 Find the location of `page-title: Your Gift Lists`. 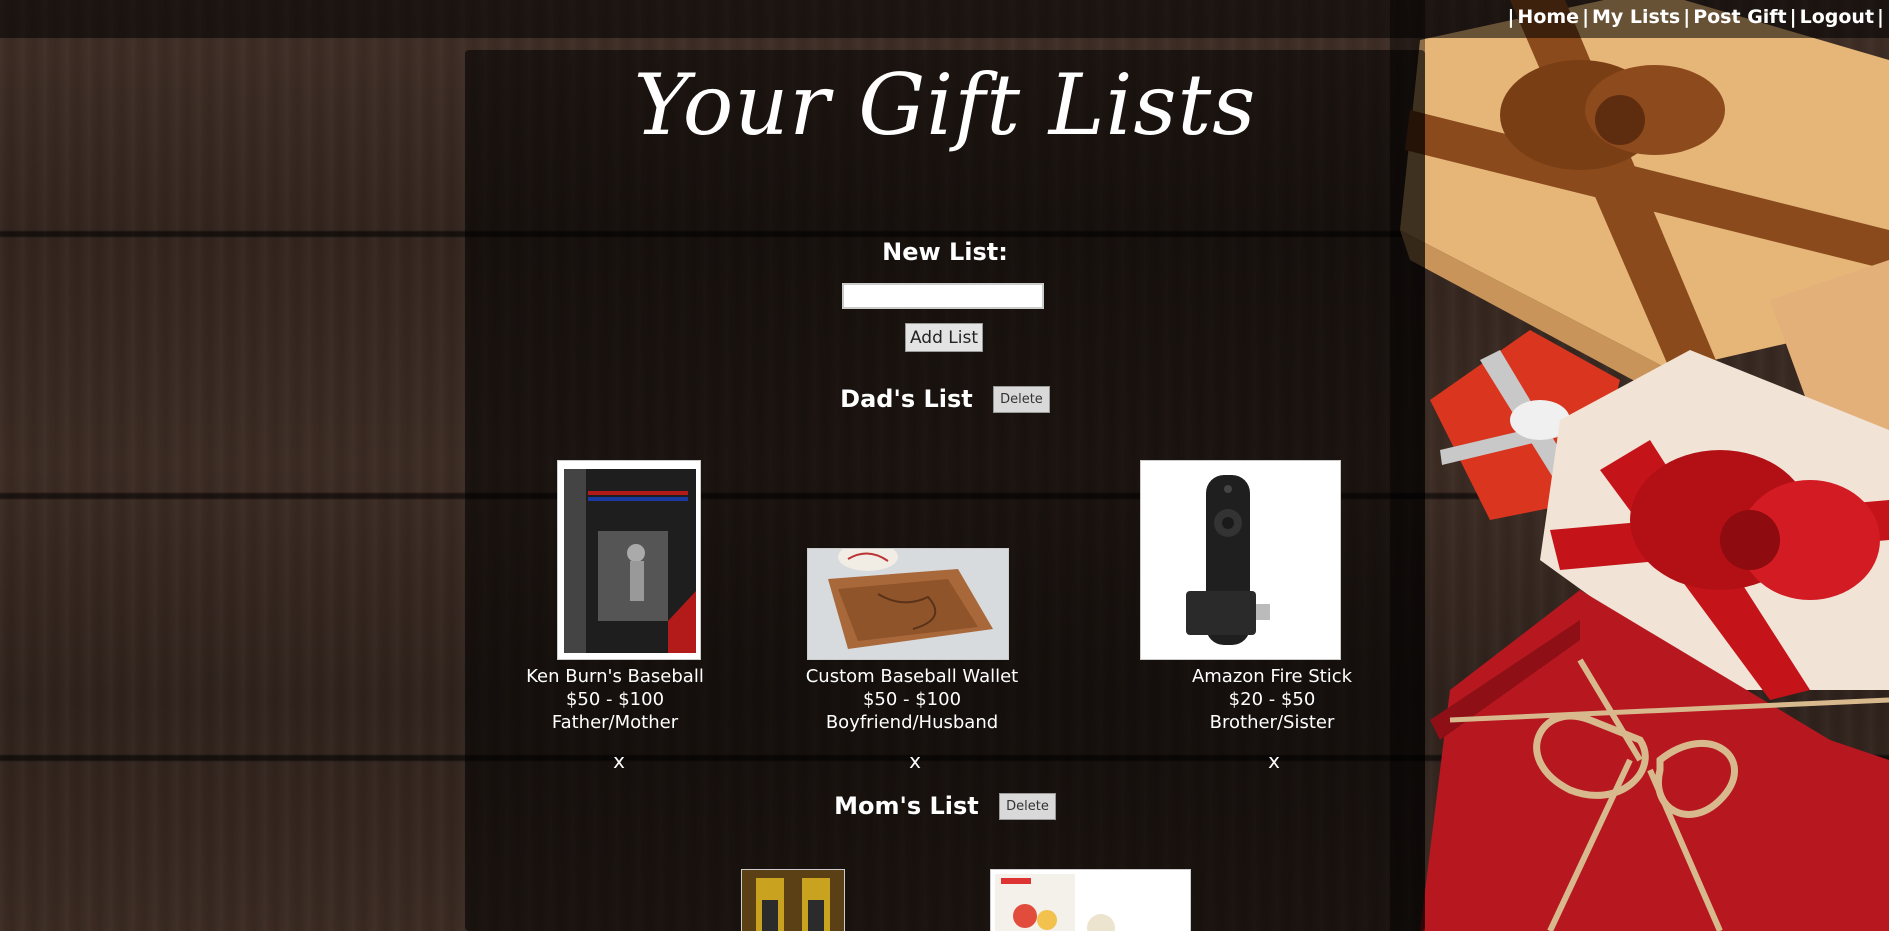

page-title: Your Gift Lists is located at coordinates (945, 105).